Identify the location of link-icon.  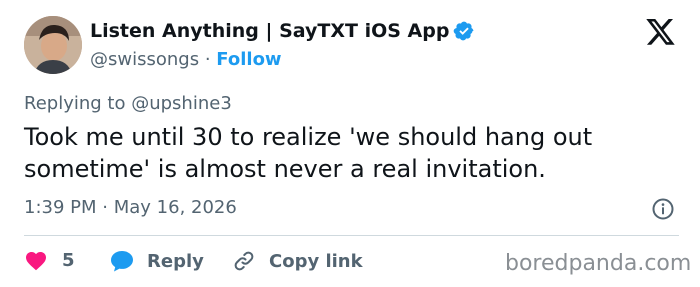
(244, 261).